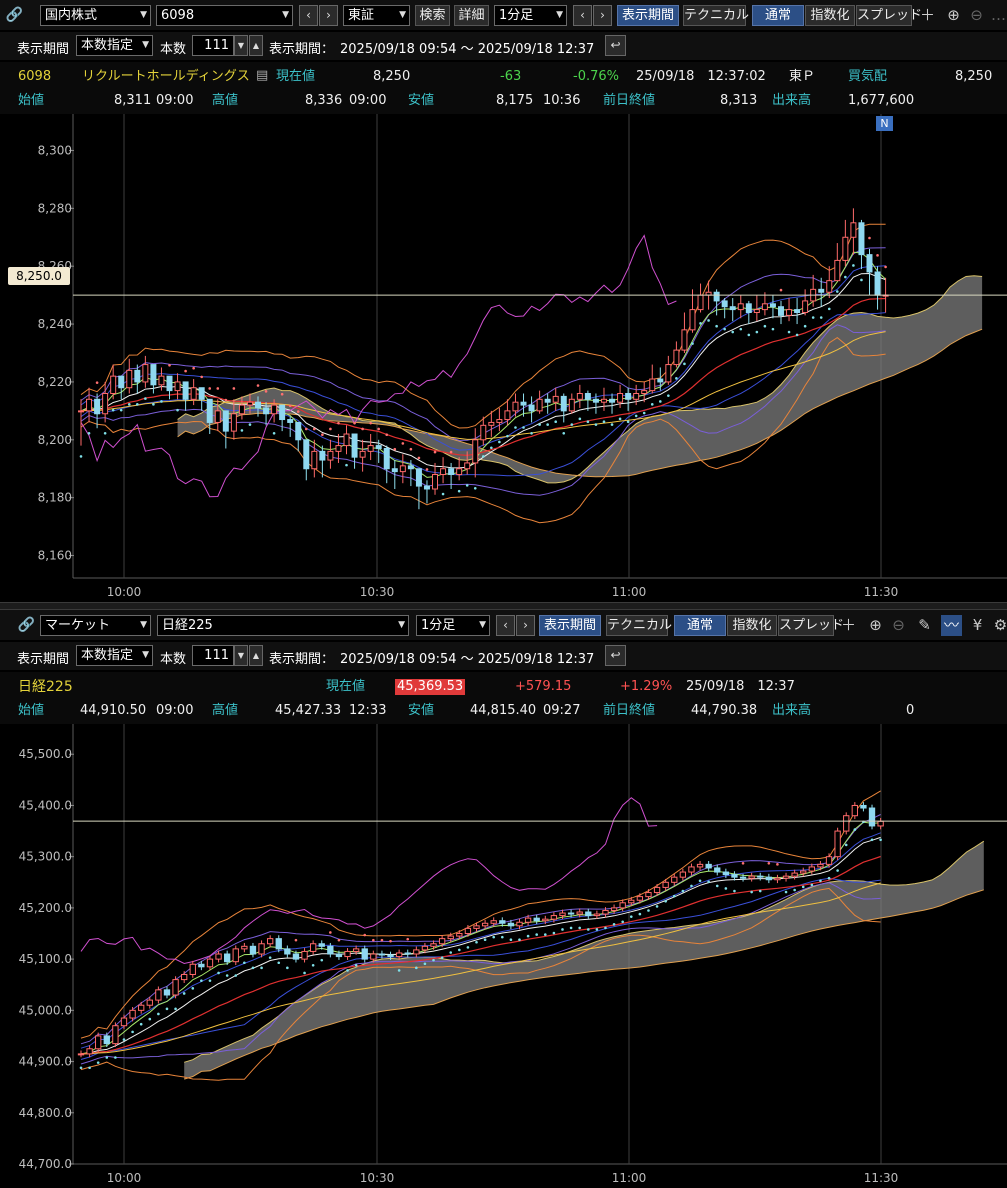 This screenshot has height=1188, width=1007. What do you see at coordinates (262, 76) in the screenshot?
I see `document-icon: ▤` at bounding box center [262, 76].